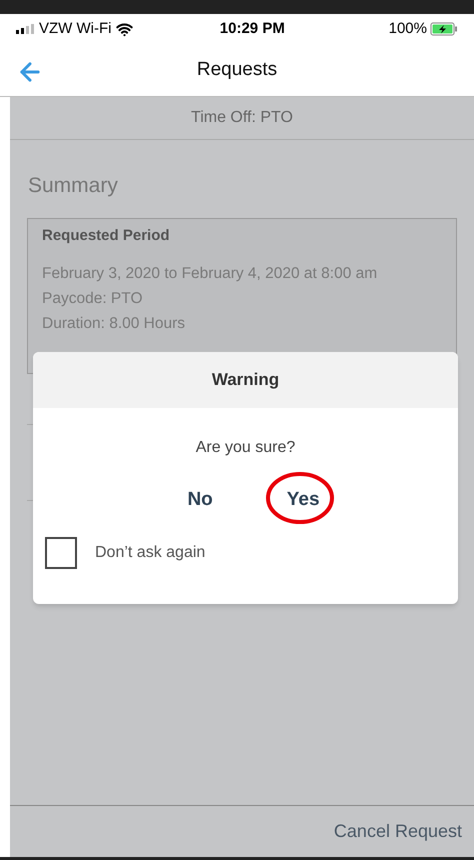 The image size is (474, 860). I want to click on cancel-request-button: Cancel Request, so click(398, 831).